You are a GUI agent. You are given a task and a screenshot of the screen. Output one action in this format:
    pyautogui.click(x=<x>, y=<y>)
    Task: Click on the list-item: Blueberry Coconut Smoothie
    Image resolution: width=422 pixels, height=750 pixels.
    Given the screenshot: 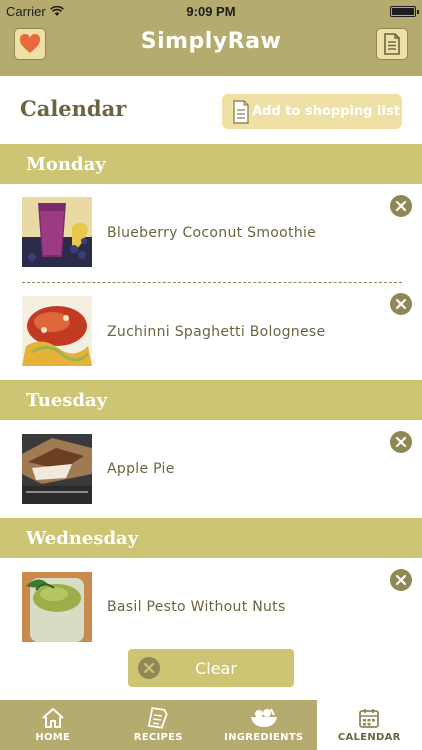 What is the action you would take?
    pyautogui.click(x=211, y=231)
    